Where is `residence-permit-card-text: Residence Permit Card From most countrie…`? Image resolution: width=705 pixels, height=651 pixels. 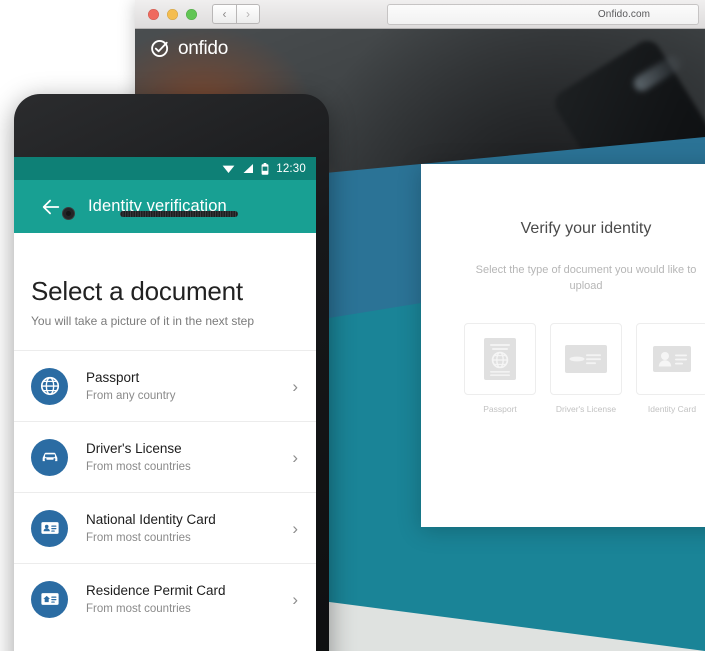
residence-permit-card-text: Residence Permit Card From most countrie… is located at coordinates (189, 599).